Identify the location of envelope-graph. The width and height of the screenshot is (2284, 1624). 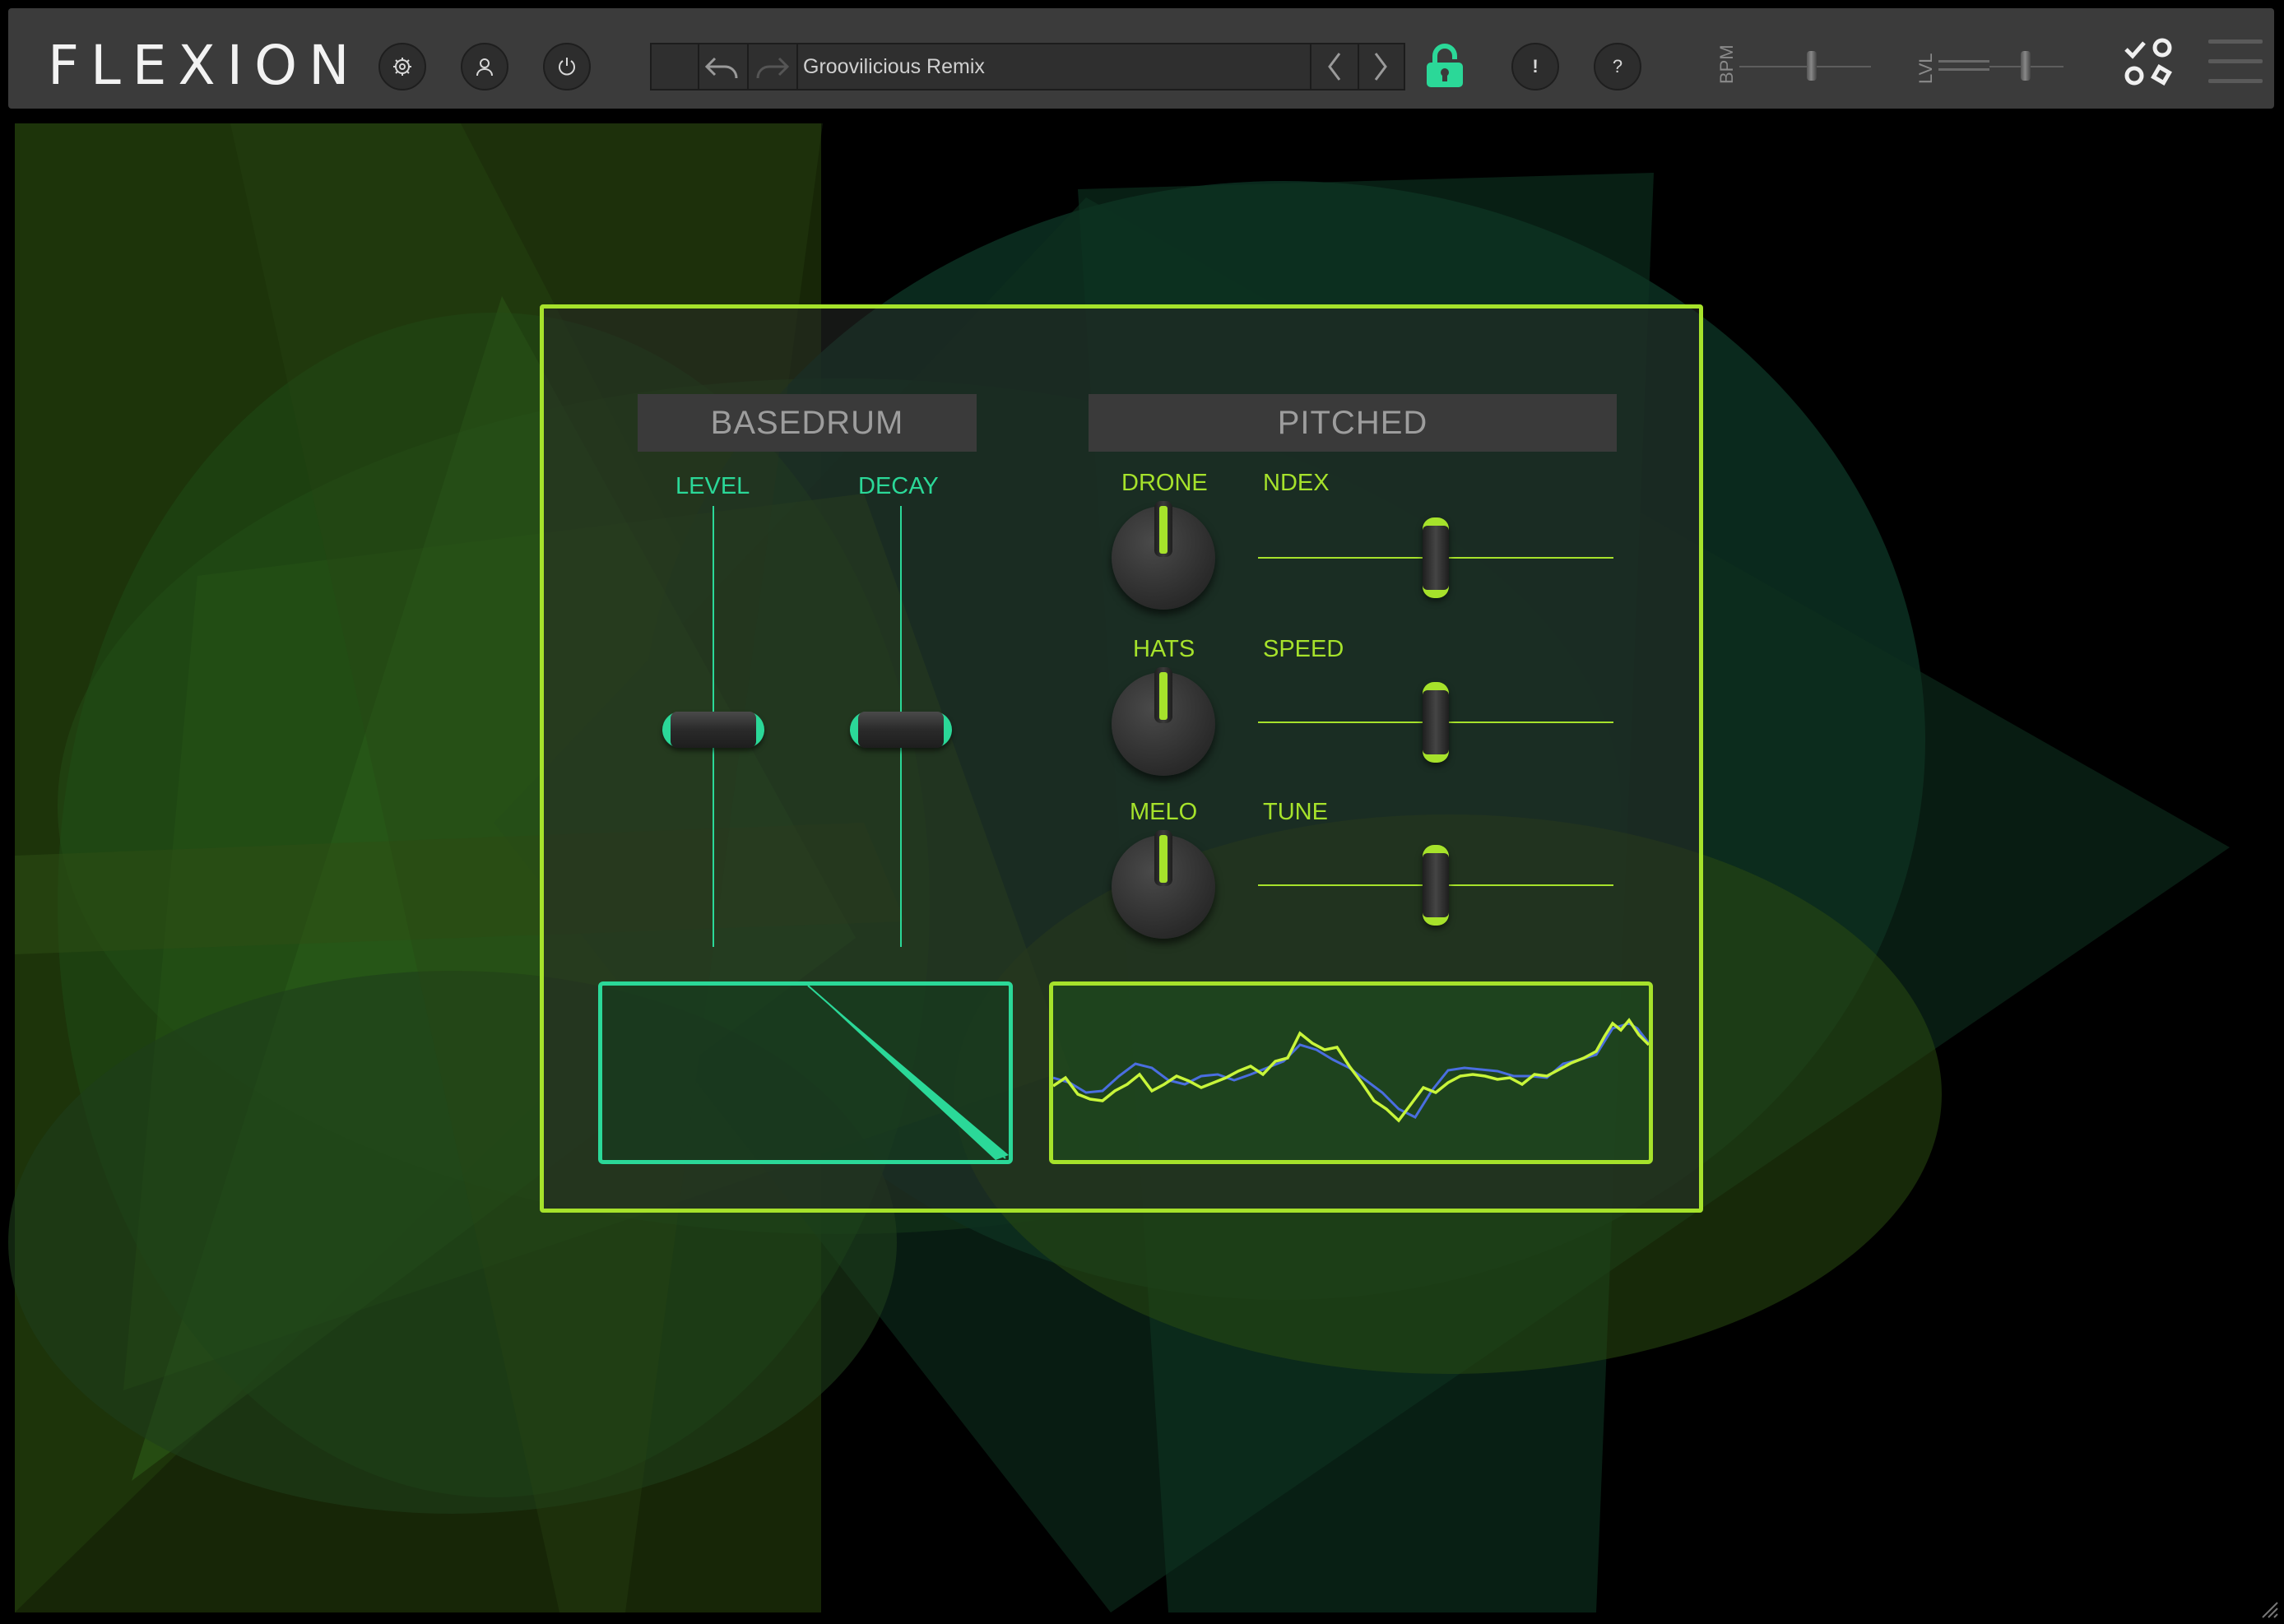
(908, 1073).